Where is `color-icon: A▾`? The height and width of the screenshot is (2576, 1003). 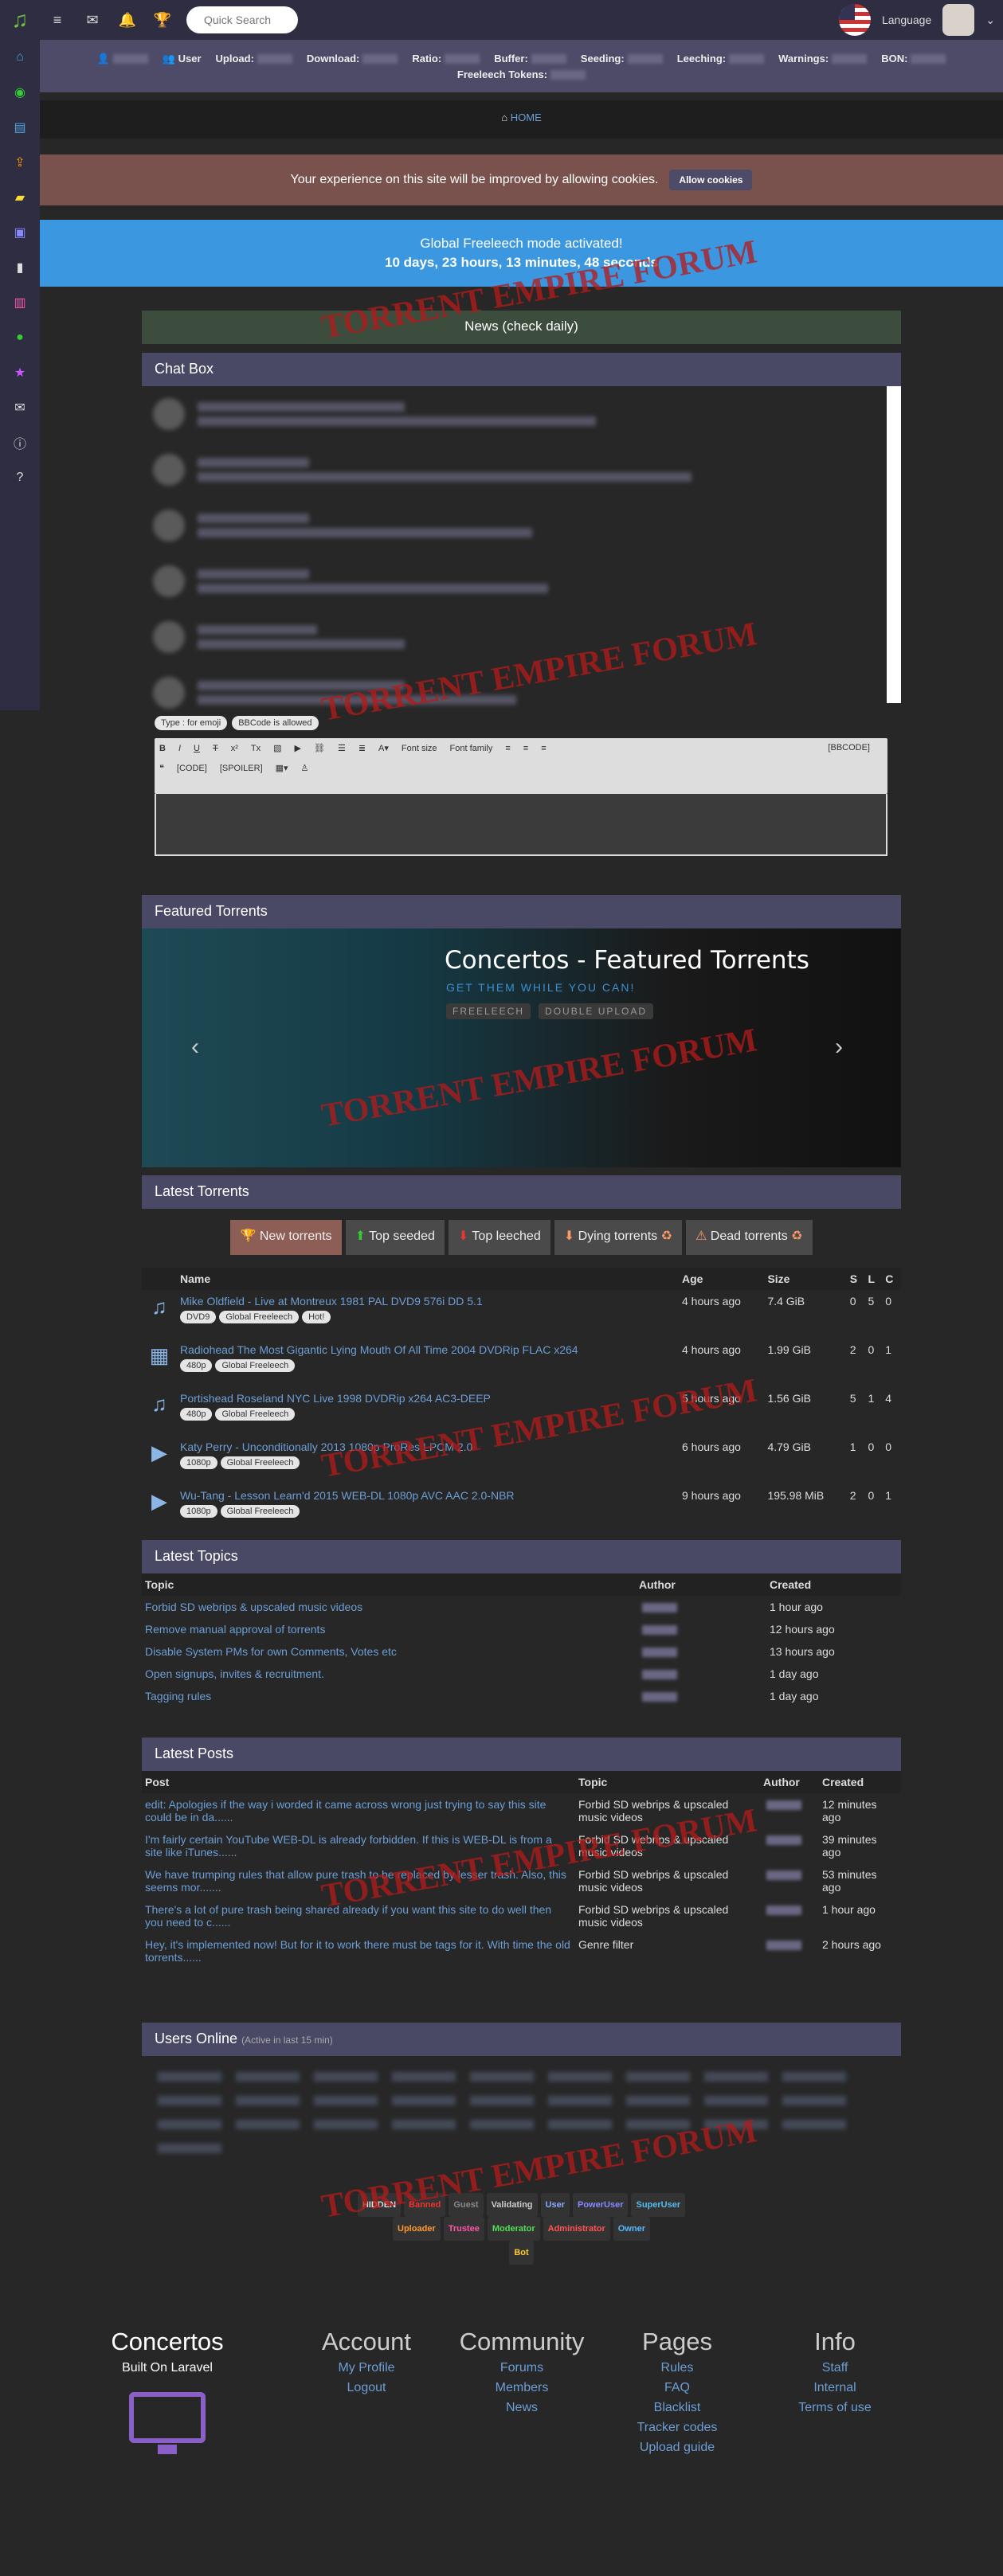 color-icon: A▾ is located at coordinates (384, 748).